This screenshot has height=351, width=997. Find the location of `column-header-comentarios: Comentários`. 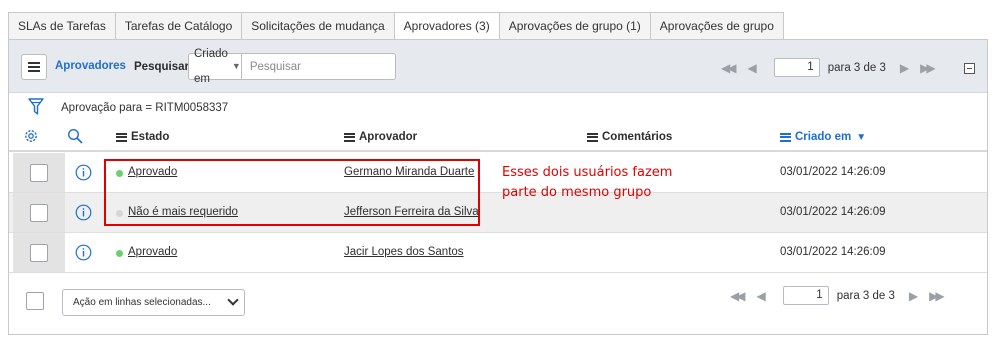

column-header-comentarios: Comentários is located at coordinates (629, 137).